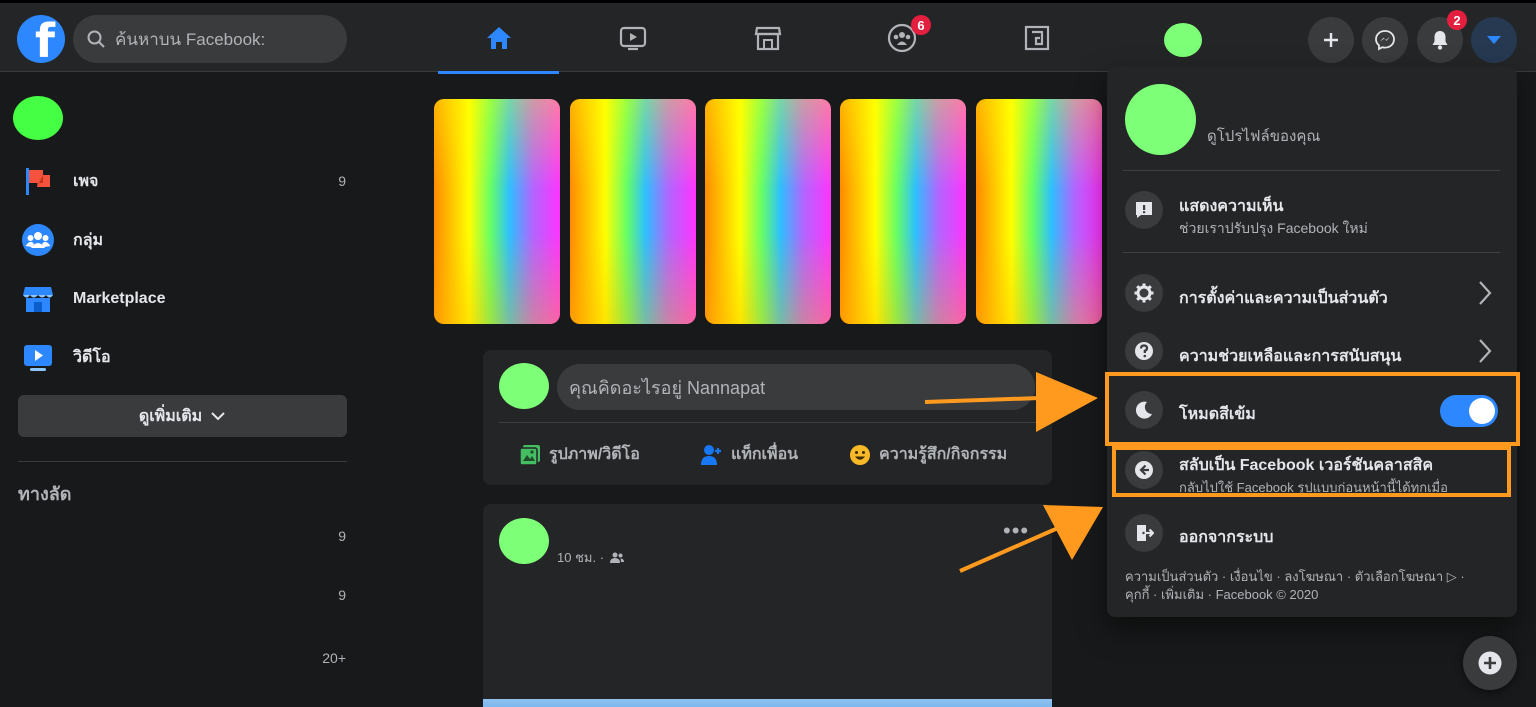  I want to click on post-image, so click(767, 703).